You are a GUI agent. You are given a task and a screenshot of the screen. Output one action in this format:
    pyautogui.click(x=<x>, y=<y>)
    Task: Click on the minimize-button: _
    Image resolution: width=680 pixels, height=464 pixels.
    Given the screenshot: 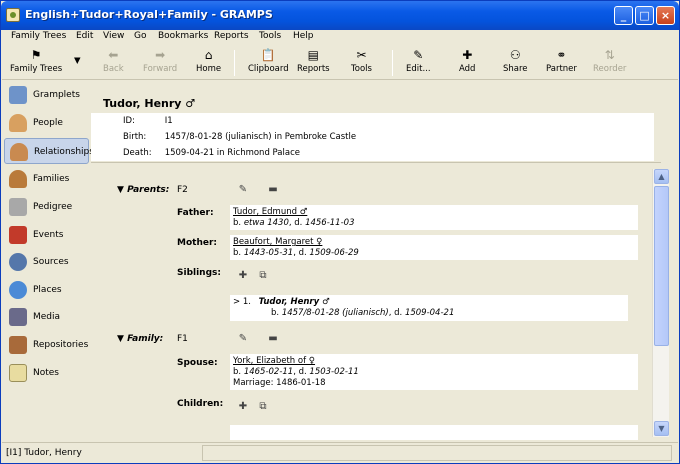 What is the action you would take?
    pyautogui.click(x=623, y=15)
    